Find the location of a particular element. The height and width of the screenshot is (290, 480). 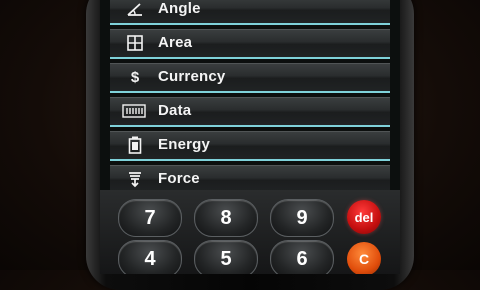

category-item-energy: Energy is located at coordinates (250, 146).